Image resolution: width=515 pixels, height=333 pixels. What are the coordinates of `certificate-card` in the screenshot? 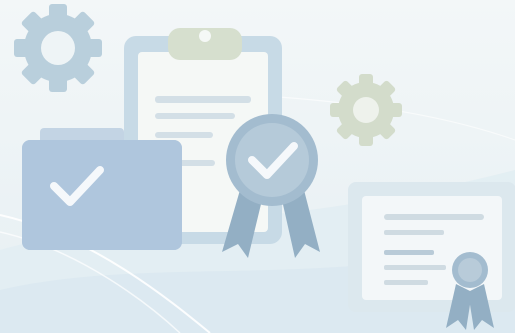 It's located at (431, 256).